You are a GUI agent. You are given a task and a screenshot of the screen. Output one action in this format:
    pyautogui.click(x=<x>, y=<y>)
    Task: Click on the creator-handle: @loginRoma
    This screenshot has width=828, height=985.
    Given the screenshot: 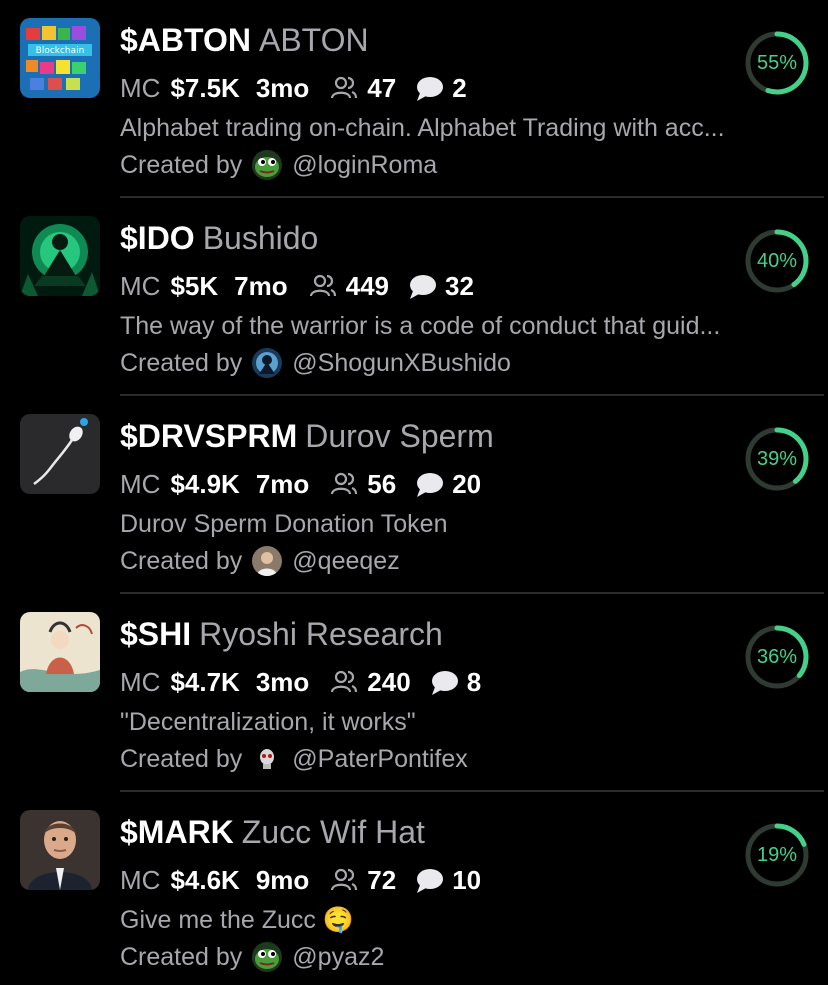 What is the action you would take?
    pyautogui.click(x=364, y=165)
    